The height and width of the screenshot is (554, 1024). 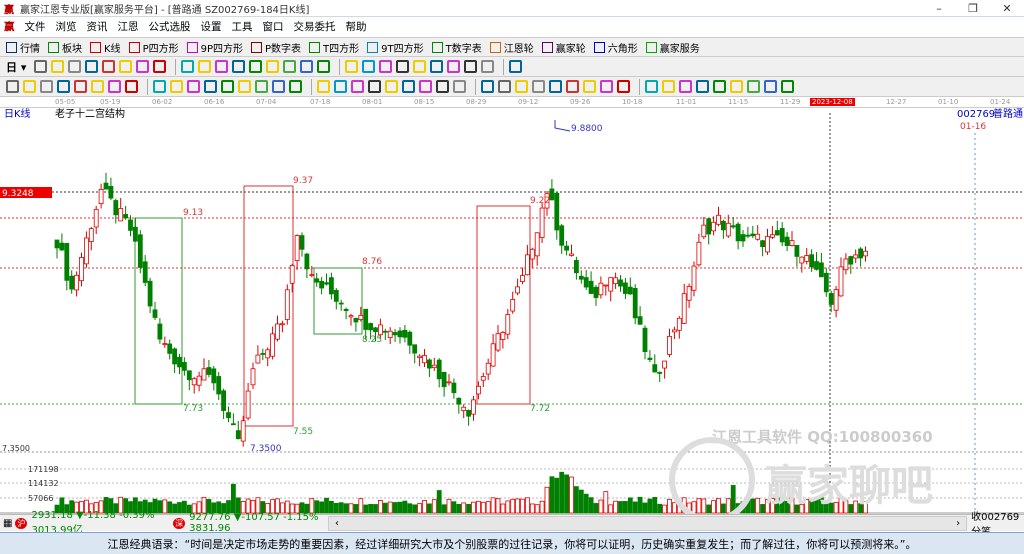 I want to click on toolbar-kline: K线, so click(x=105, y=47).